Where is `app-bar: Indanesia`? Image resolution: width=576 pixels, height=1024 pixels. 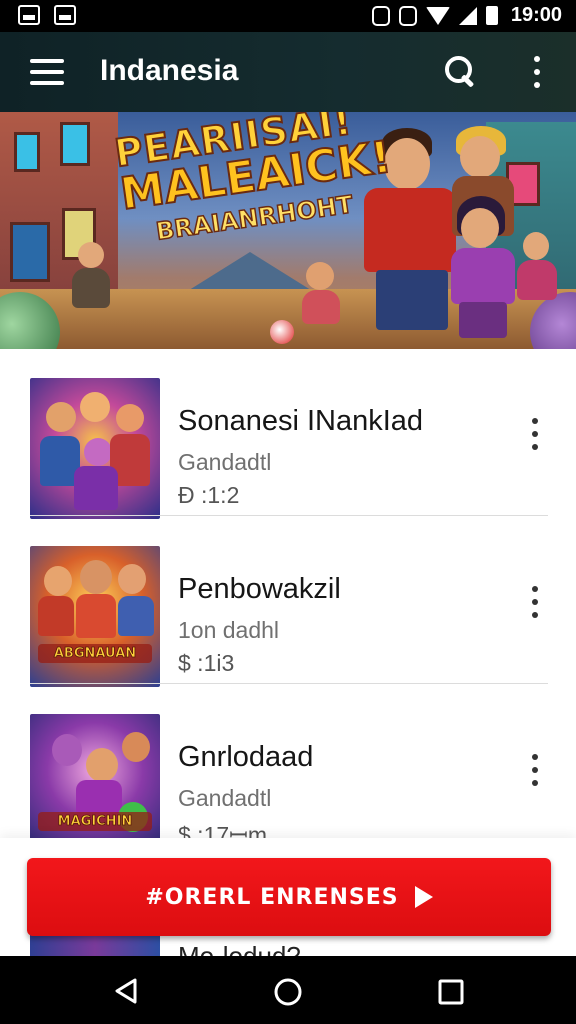 app-bar: Indanesia is located at coordinates (288, 72).